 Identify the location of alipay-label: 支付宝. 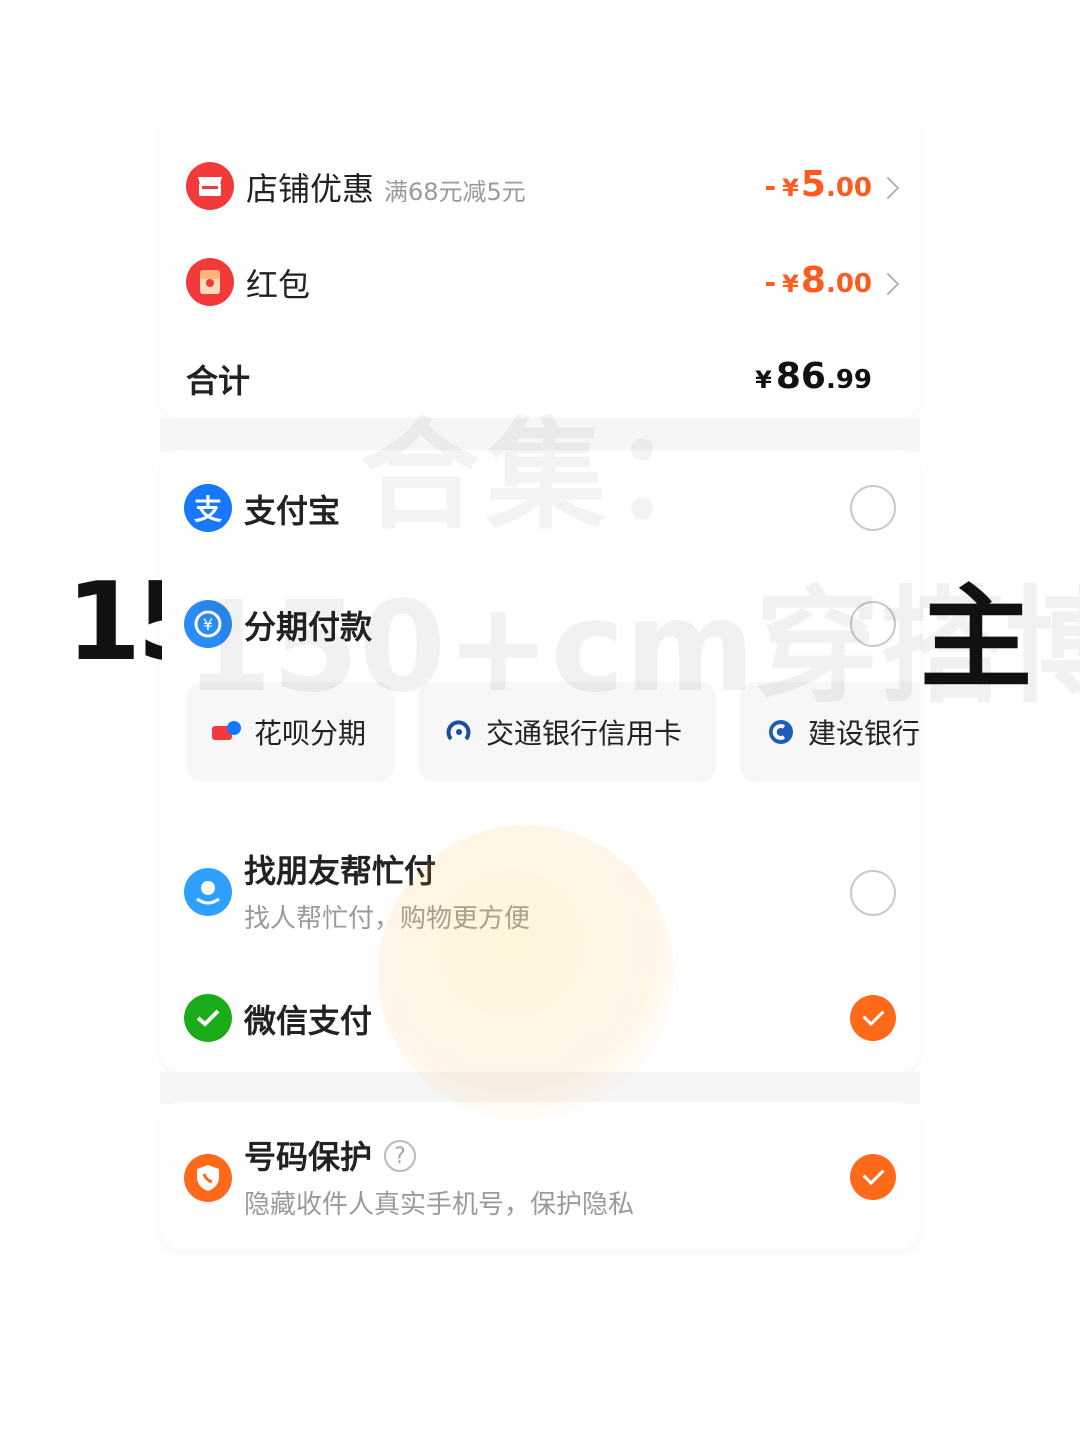
(292, 511).